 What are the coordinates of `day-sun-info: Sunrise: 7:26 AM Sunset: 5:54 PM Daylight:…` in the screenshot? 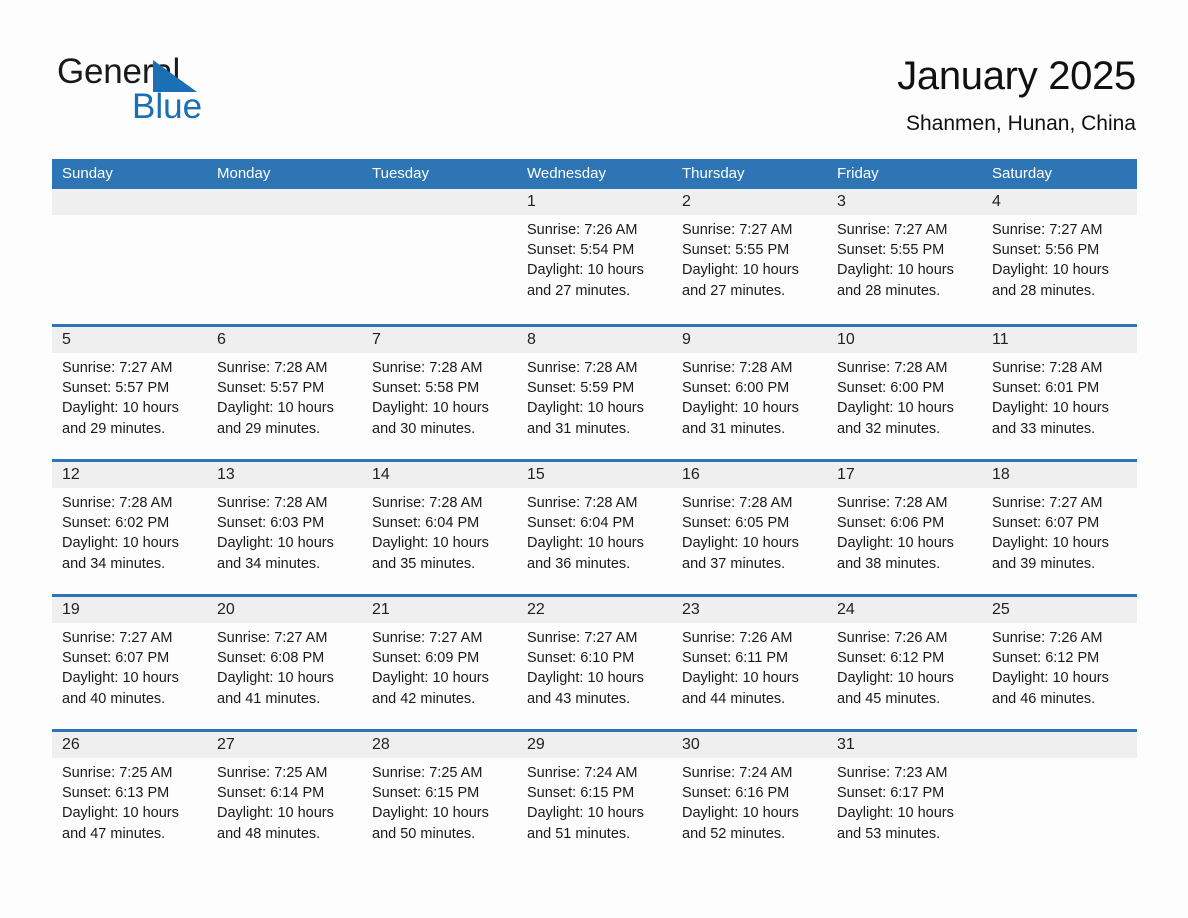 It's located at (594, 258).